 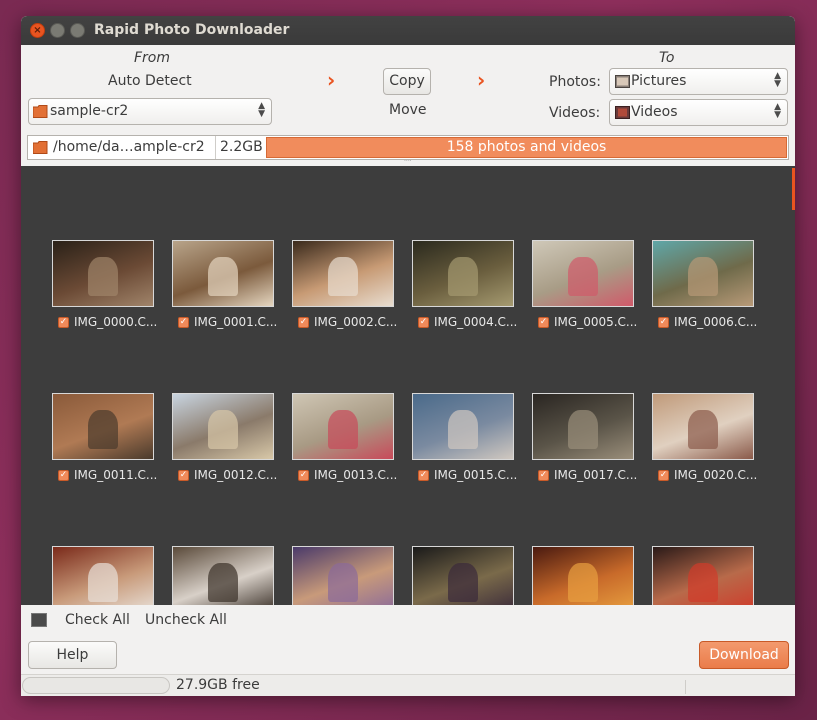 I want to click on uncheck-all-button: Uncheck All, so click(x=186, y=620).